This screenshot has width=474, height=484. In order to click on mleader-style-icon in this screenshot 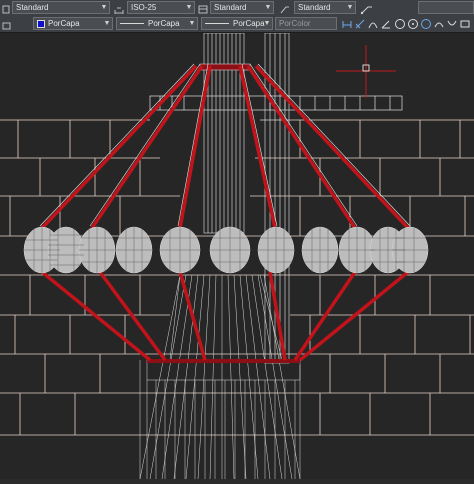, I will do `click(285, 8)`.